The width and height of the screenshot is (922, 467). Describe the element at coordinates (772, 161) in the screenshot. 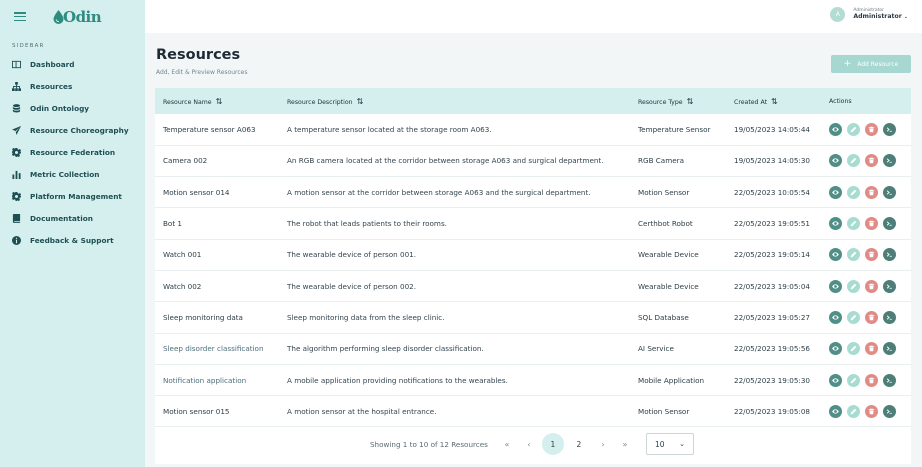

I see `cell-created-at: 19/05/2023 14:05:30` at that location.